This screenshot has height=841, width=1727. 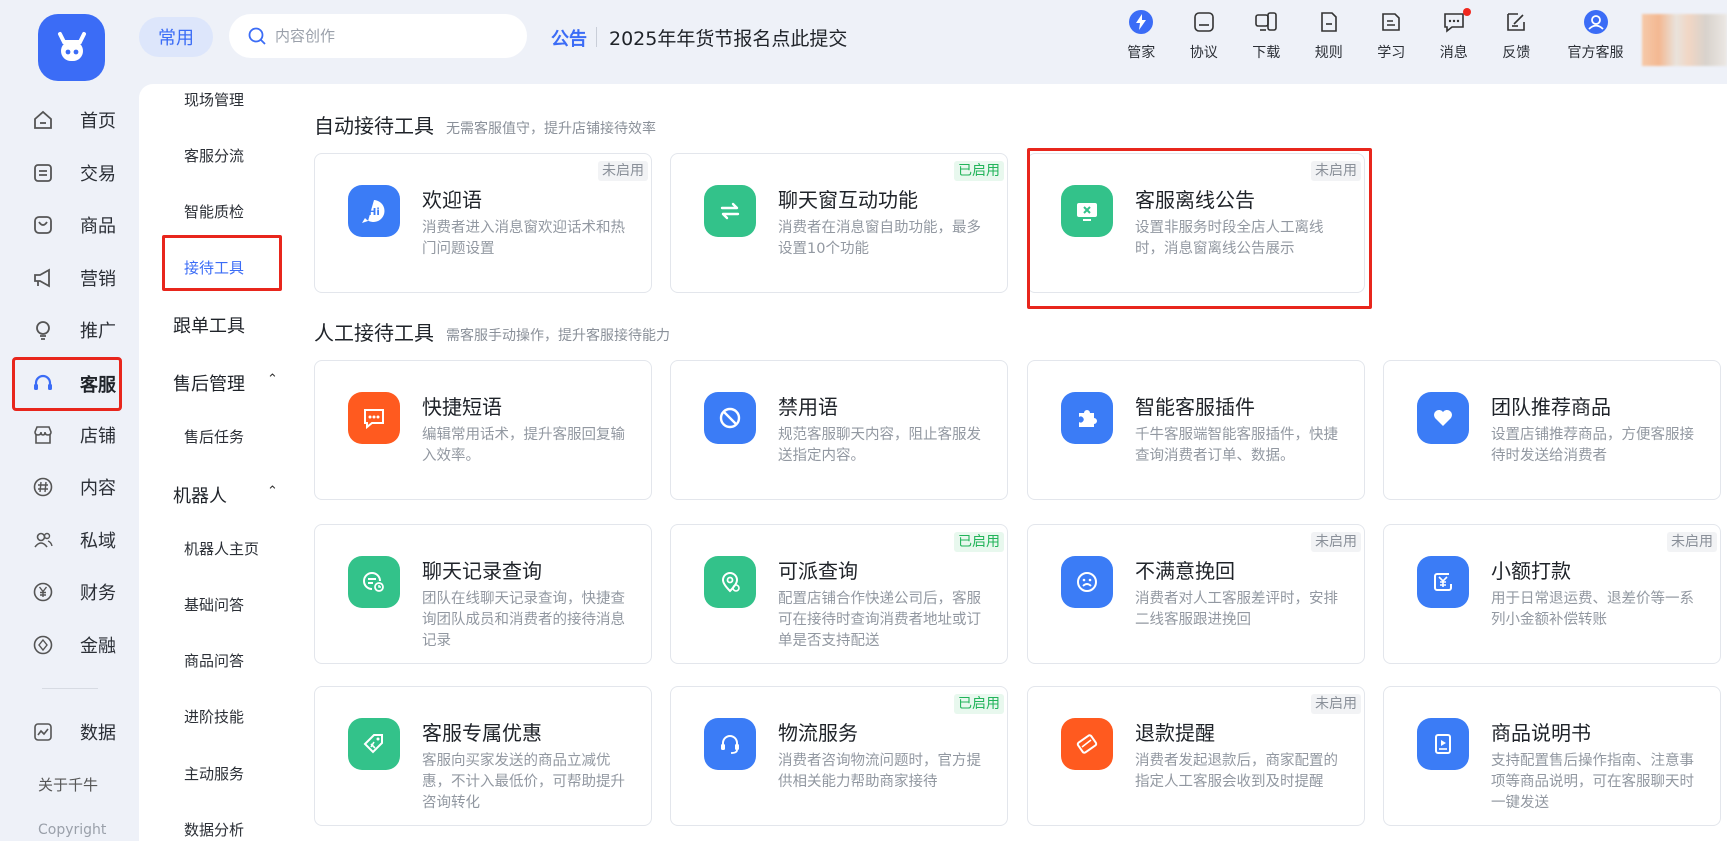 What do you see at coordinates (1592, 782) in the screenshot?
I see `card-desc: 支持配置售后操作指南、注意事项等商品说明，可在客服聊天时一键发送` at bounding box center [1592, 782].